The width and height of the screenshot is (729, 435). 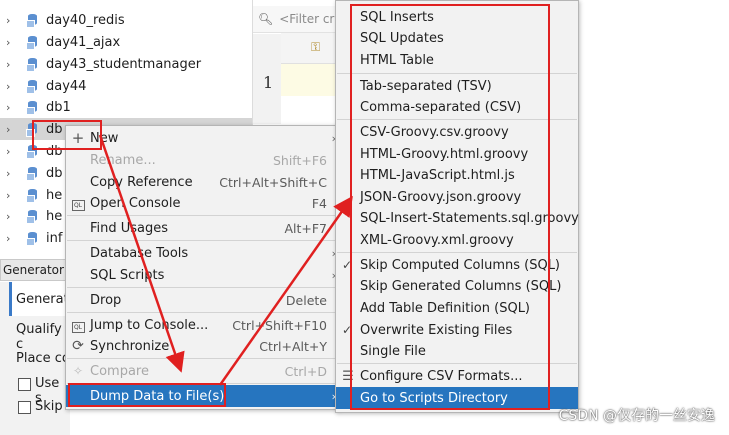 I want to click on arrow-tree-to-dump, so click(x=141, y=253).